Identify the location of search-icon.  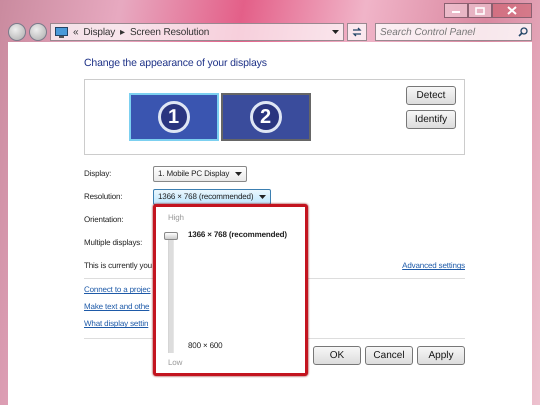
(523, 32).